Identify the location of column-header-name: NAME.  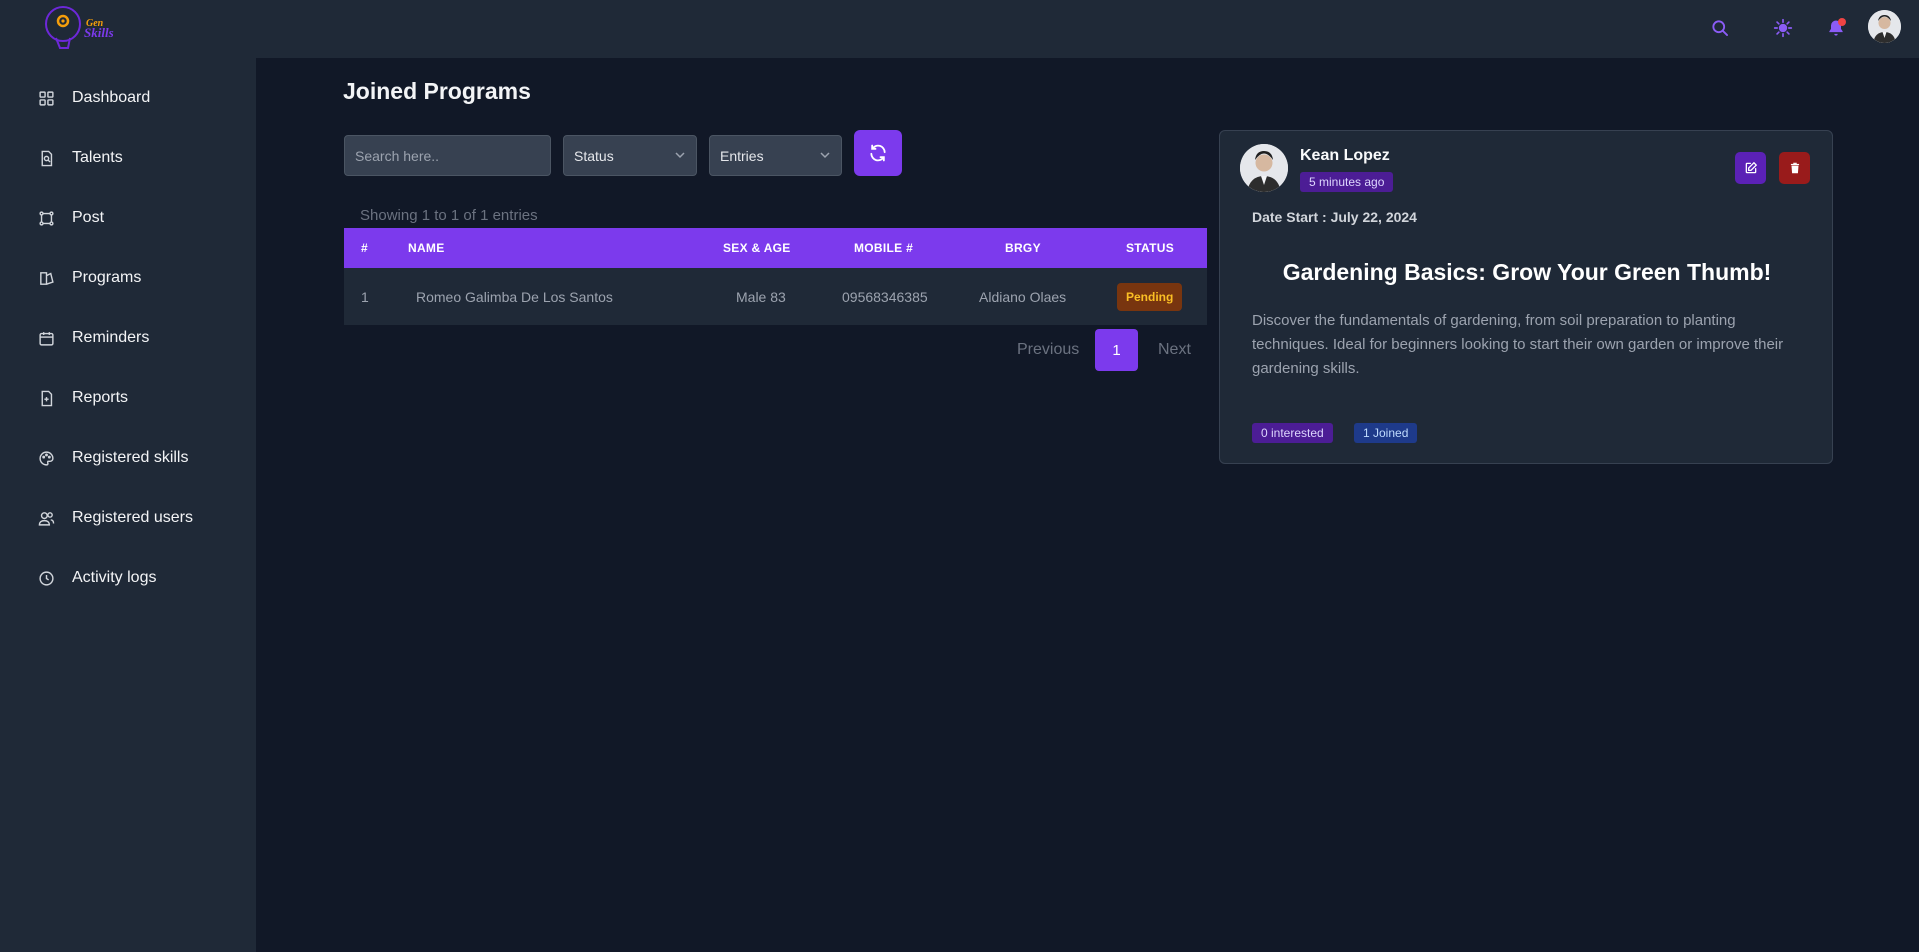
(426, 248).